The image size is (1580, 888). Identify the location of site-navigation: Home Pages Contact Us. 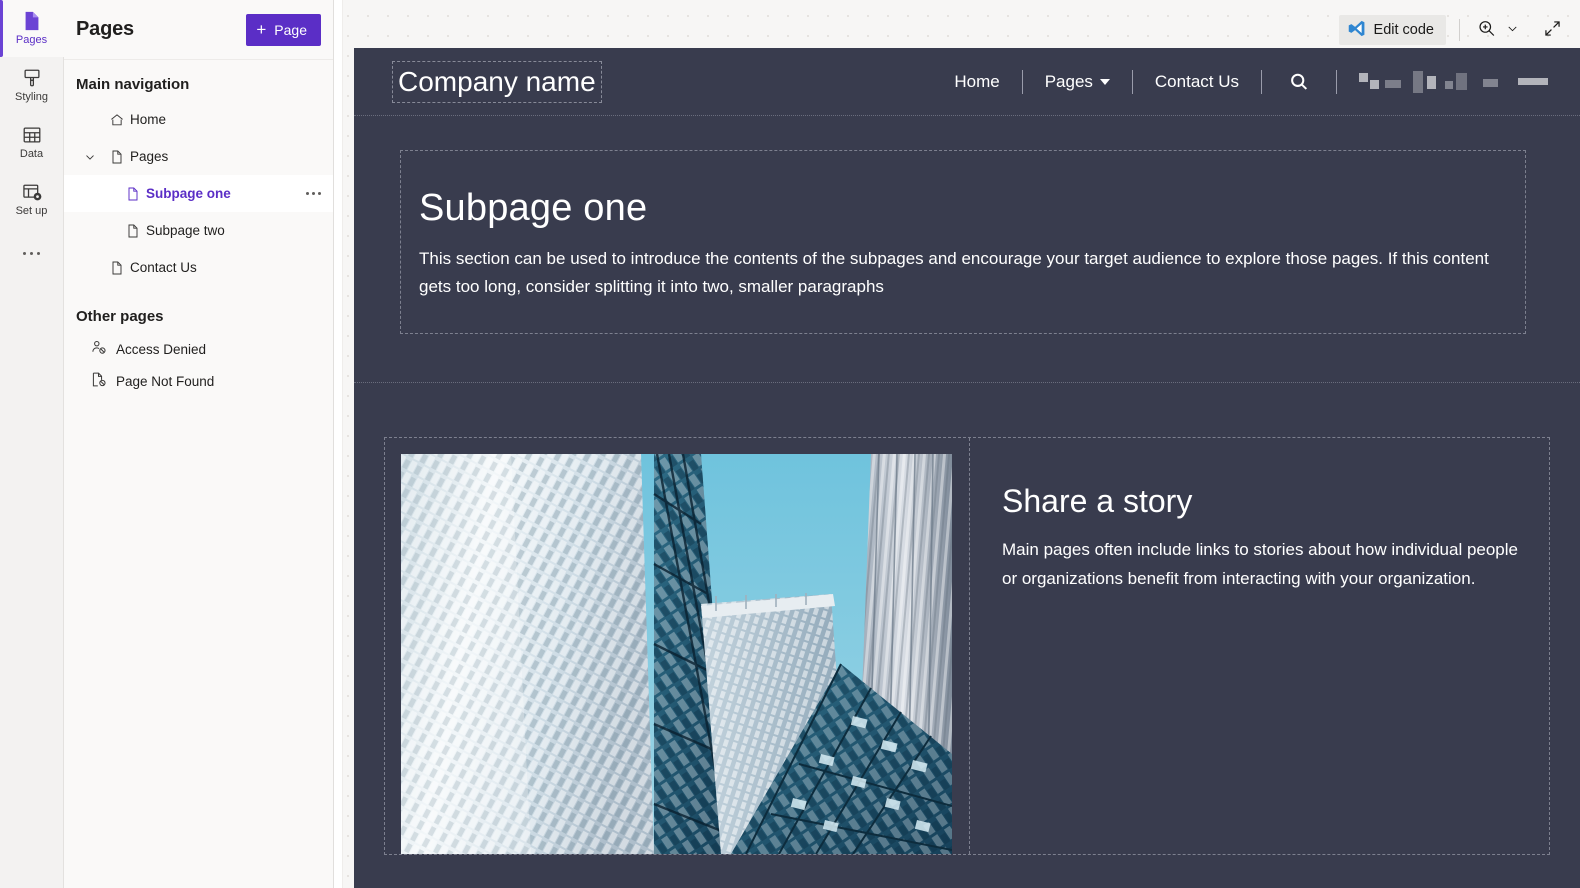
(1242, 81).